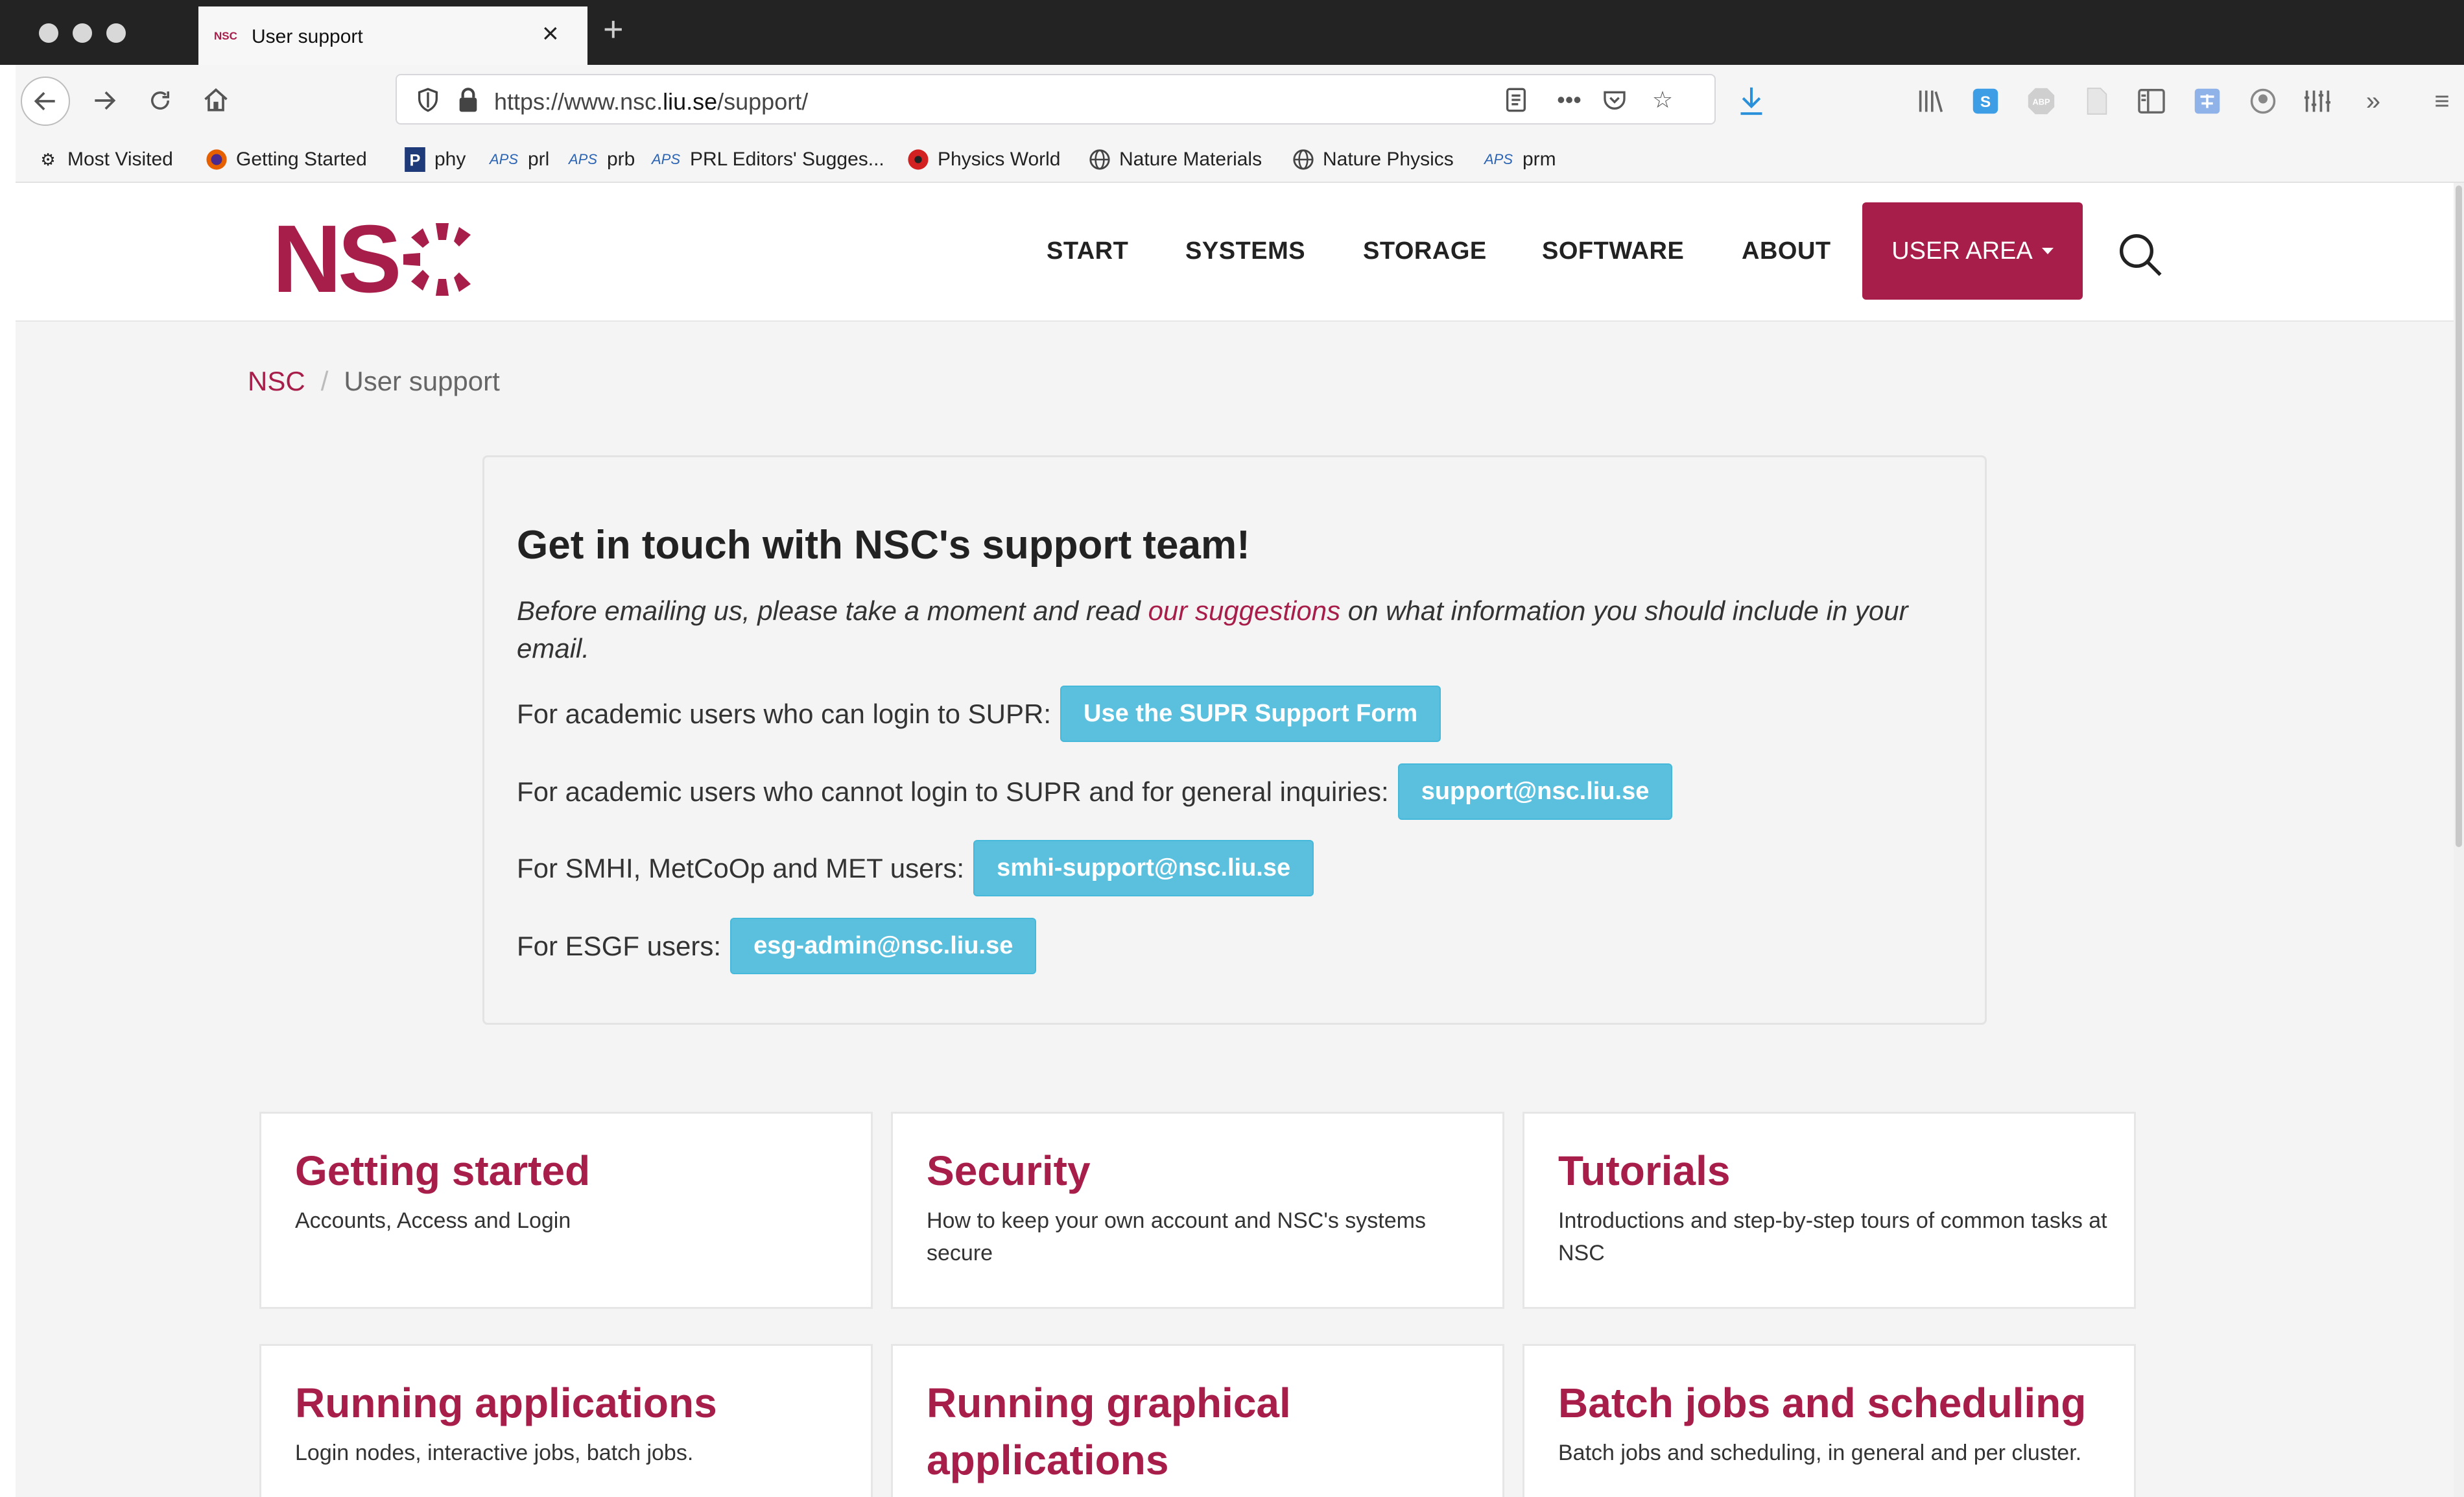  I want to click on reader-view-icon, so click(1516, 100).